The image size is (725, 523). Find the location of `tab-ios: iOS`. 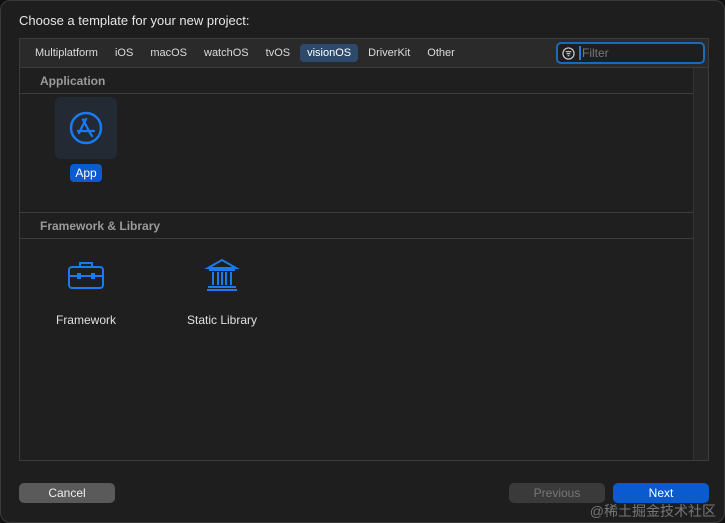

tab-ios: iOS is located at coordinates (124, 53).